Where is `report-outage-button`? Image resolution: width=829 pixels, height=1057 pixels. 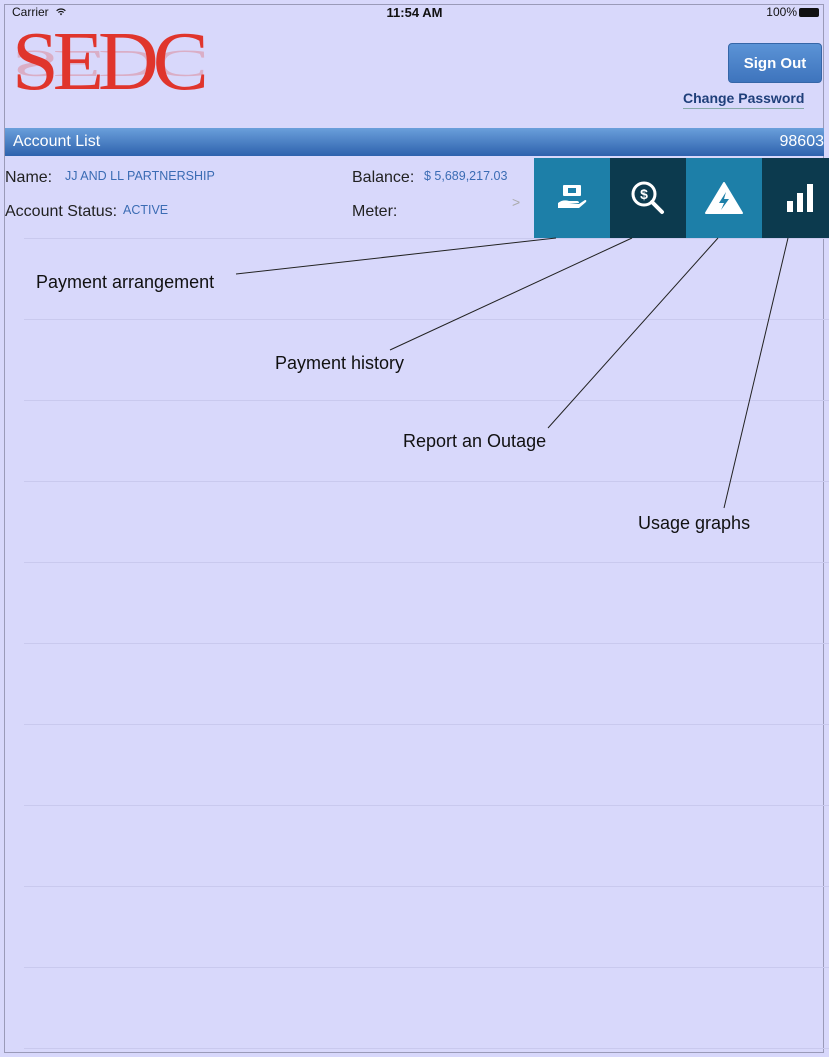 report-outage-button is located at coordinates (724, 198).